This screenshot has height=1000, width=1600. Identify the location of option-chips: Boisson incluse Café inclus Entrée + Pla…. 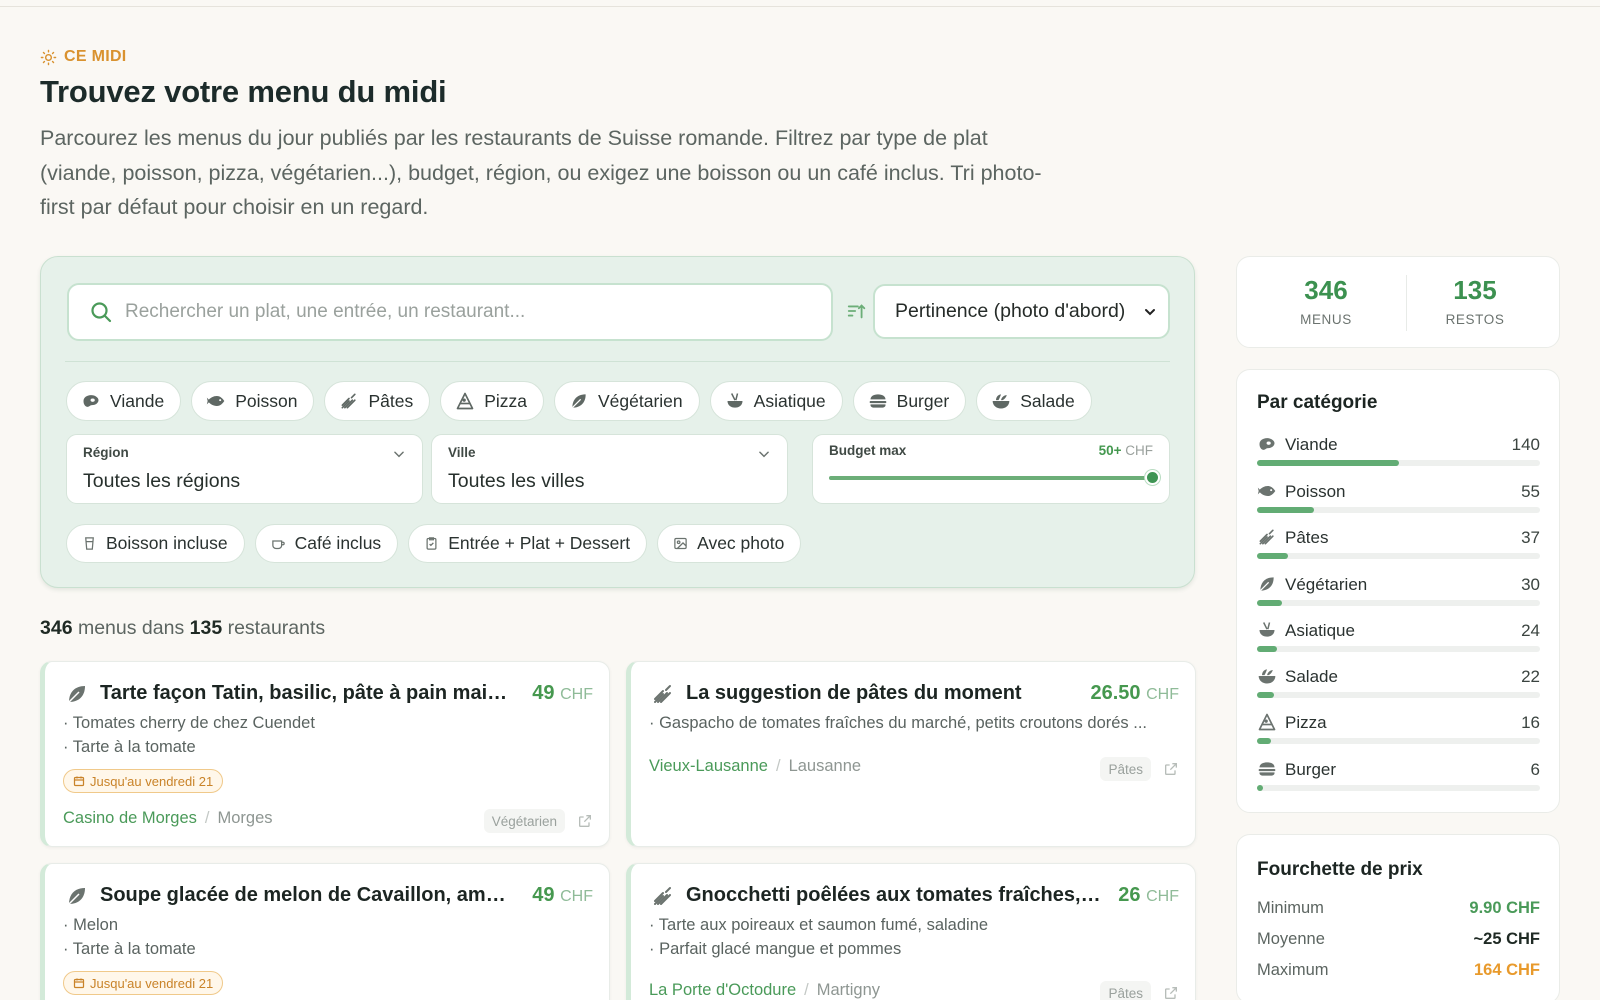
(434, 543).